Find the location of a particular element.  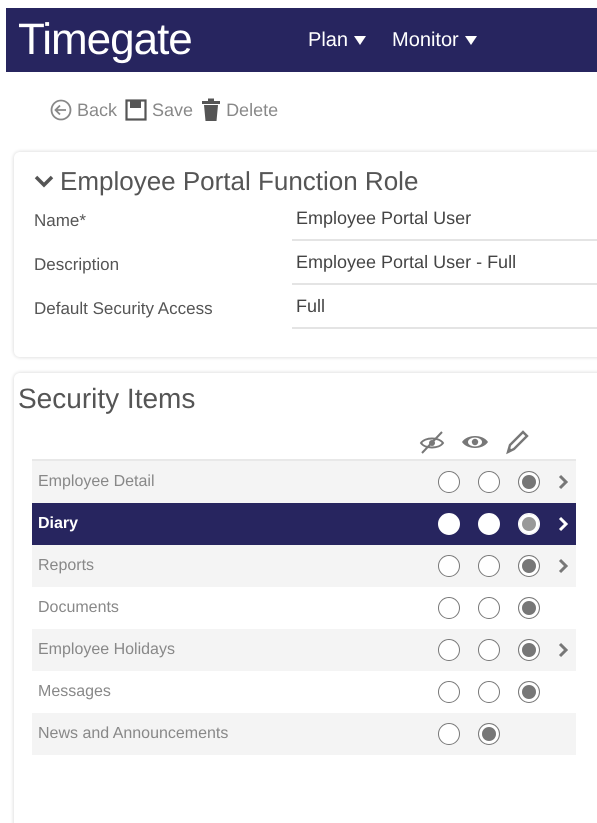

menu-dropdown: Monitor is located at coordinates (434, 40).